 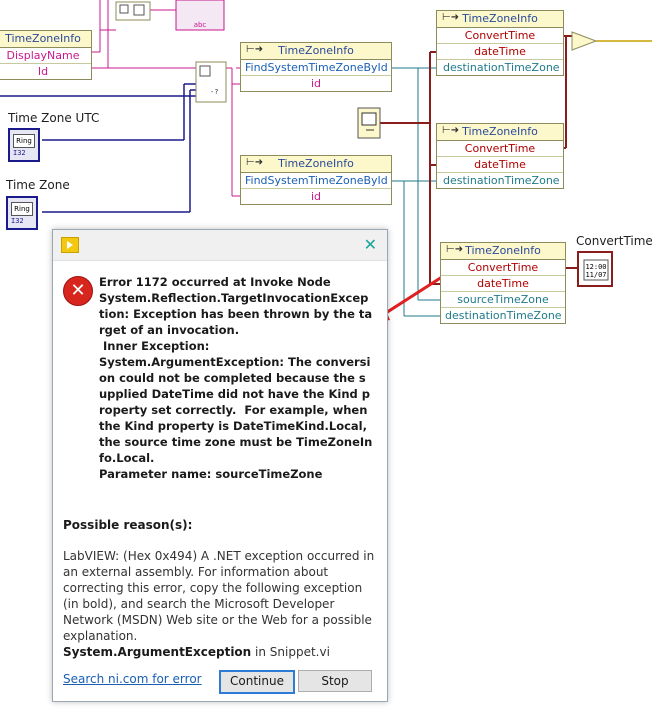 I want to click on time-zone-ring: Ring I32, so click(x=22, y=213).